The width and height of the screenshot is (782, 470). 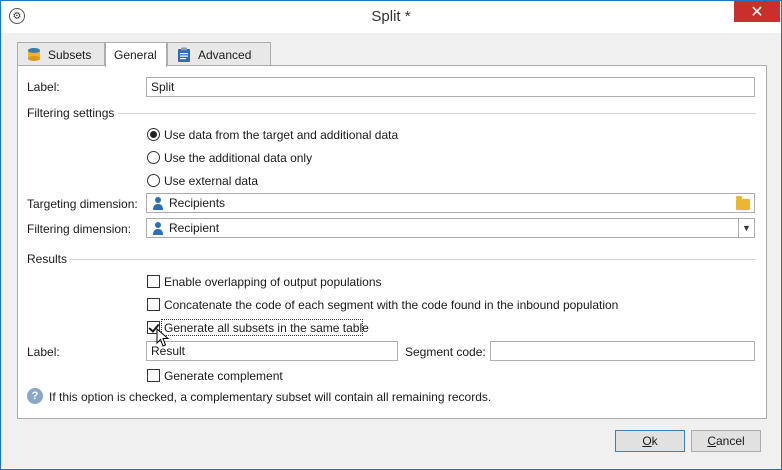 What do you see at coordinates (225, 54) in the screenshot?
I see `tab-advanced-label: Advanced` at bounding box center [225, 54].